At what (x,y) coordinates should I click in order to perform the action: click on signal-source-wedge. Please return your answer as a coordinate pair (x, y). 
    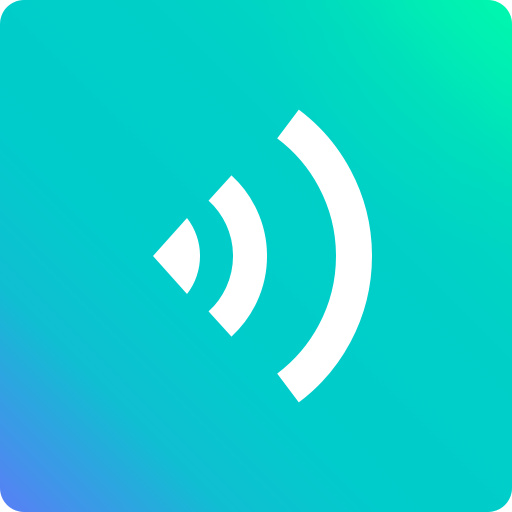
    Looking at the image, I should click on (177, 256).